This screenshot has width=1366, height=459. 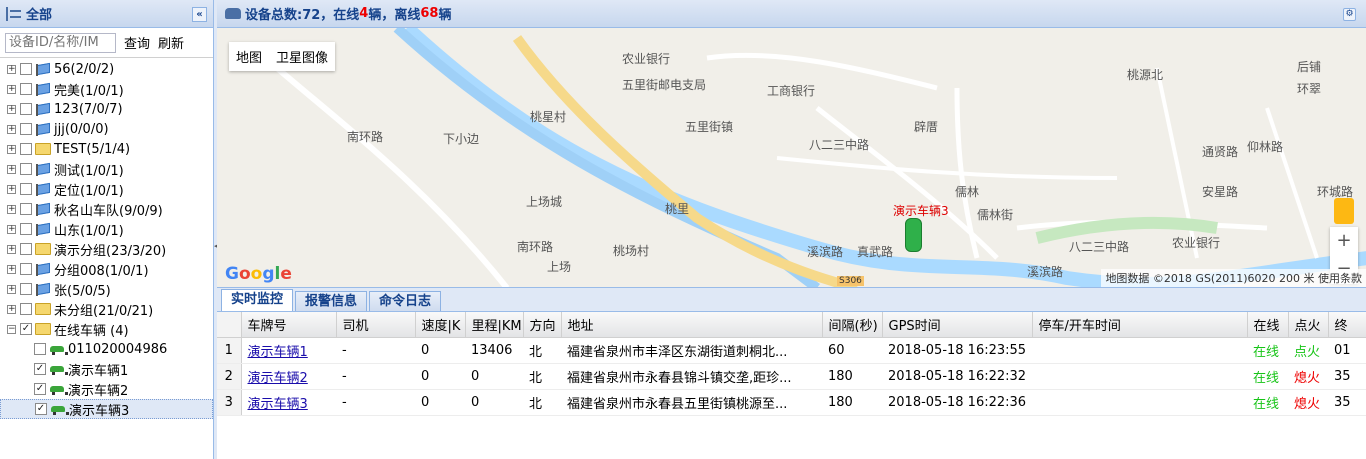 What do you see at coordinates (60, 42) in the screenshot?
I see `search-input` at bounding box center [60, 42].